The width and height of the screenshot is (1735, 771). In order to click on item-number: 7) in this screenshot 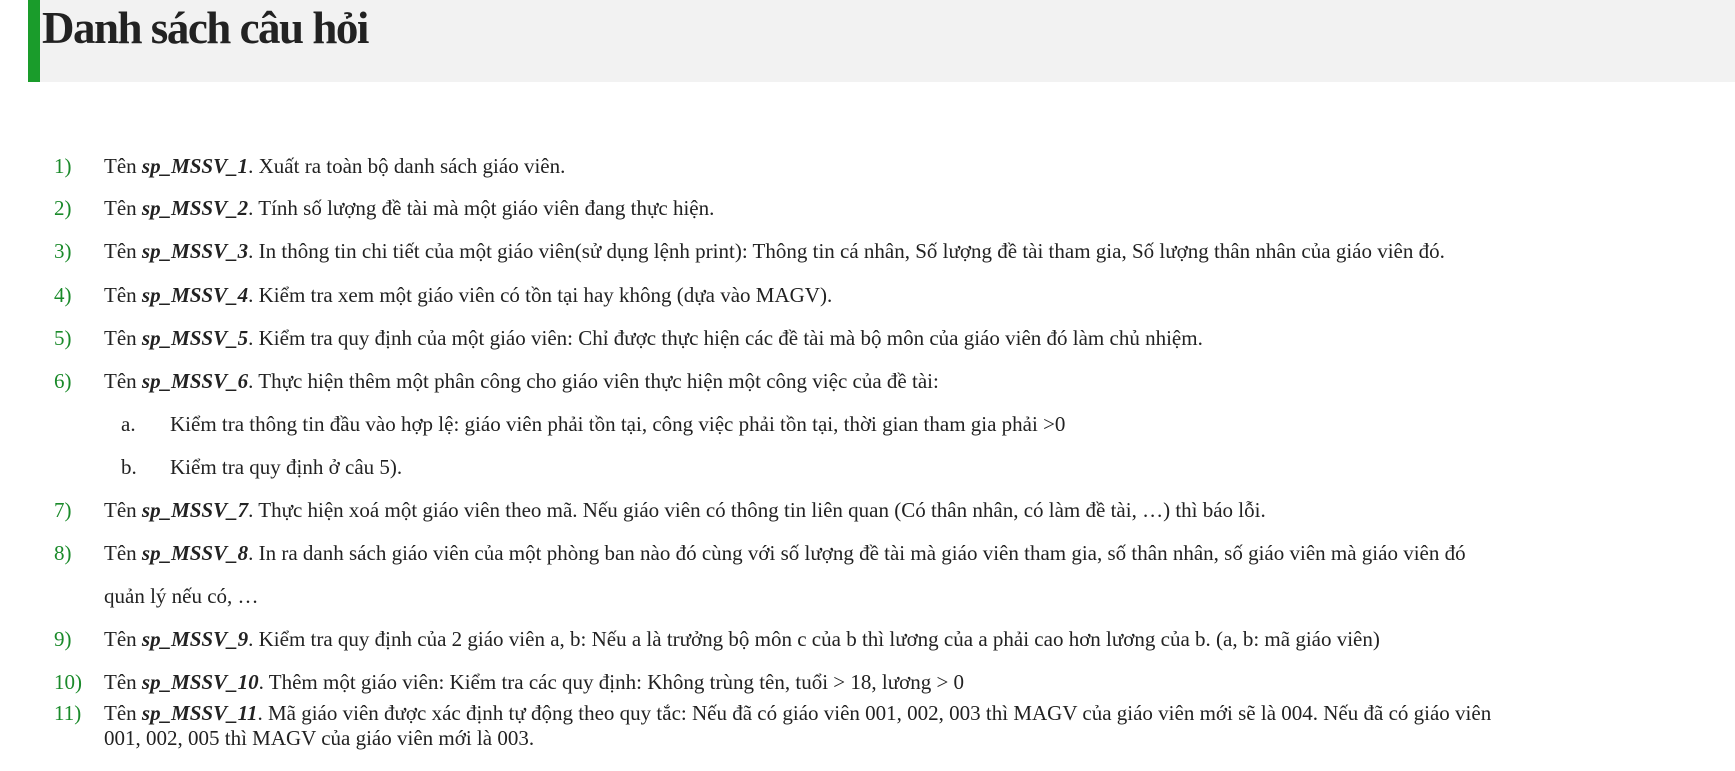, I will do `click(63, 510)`.